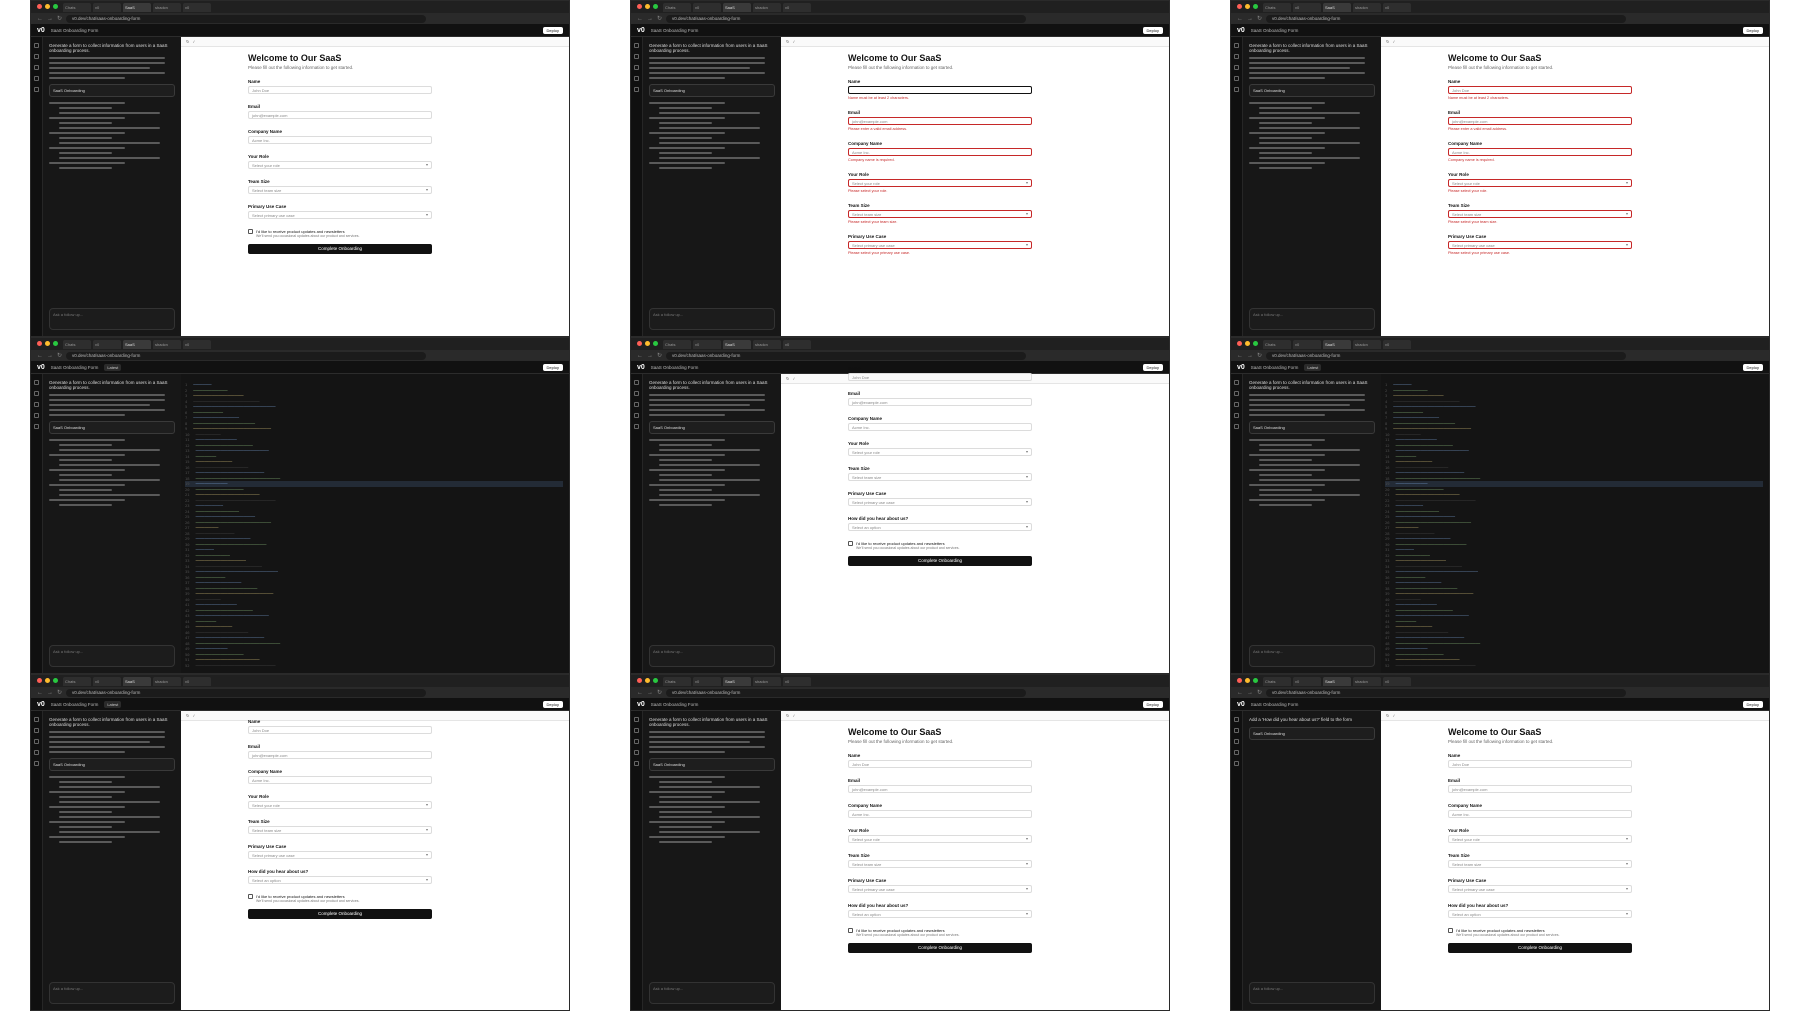  Describe the element at coordinates (940, 477) in the screenshot. I see `team-select: Select team size` at that location.